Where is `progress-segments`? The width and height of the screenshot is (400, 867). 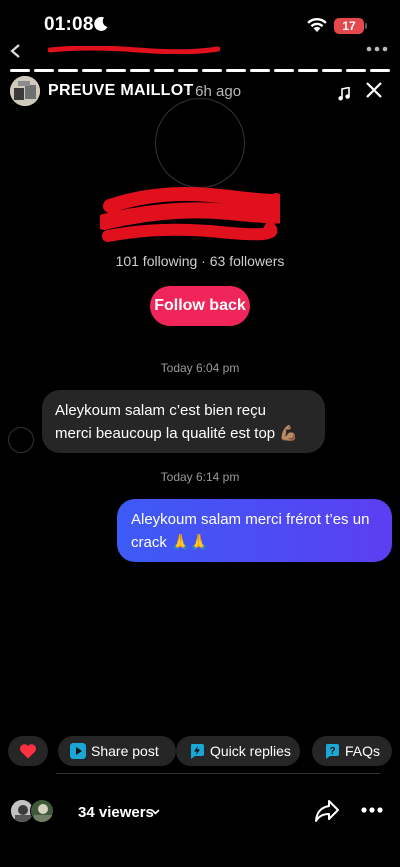 progress-segments is located at coordinates (200, 70).